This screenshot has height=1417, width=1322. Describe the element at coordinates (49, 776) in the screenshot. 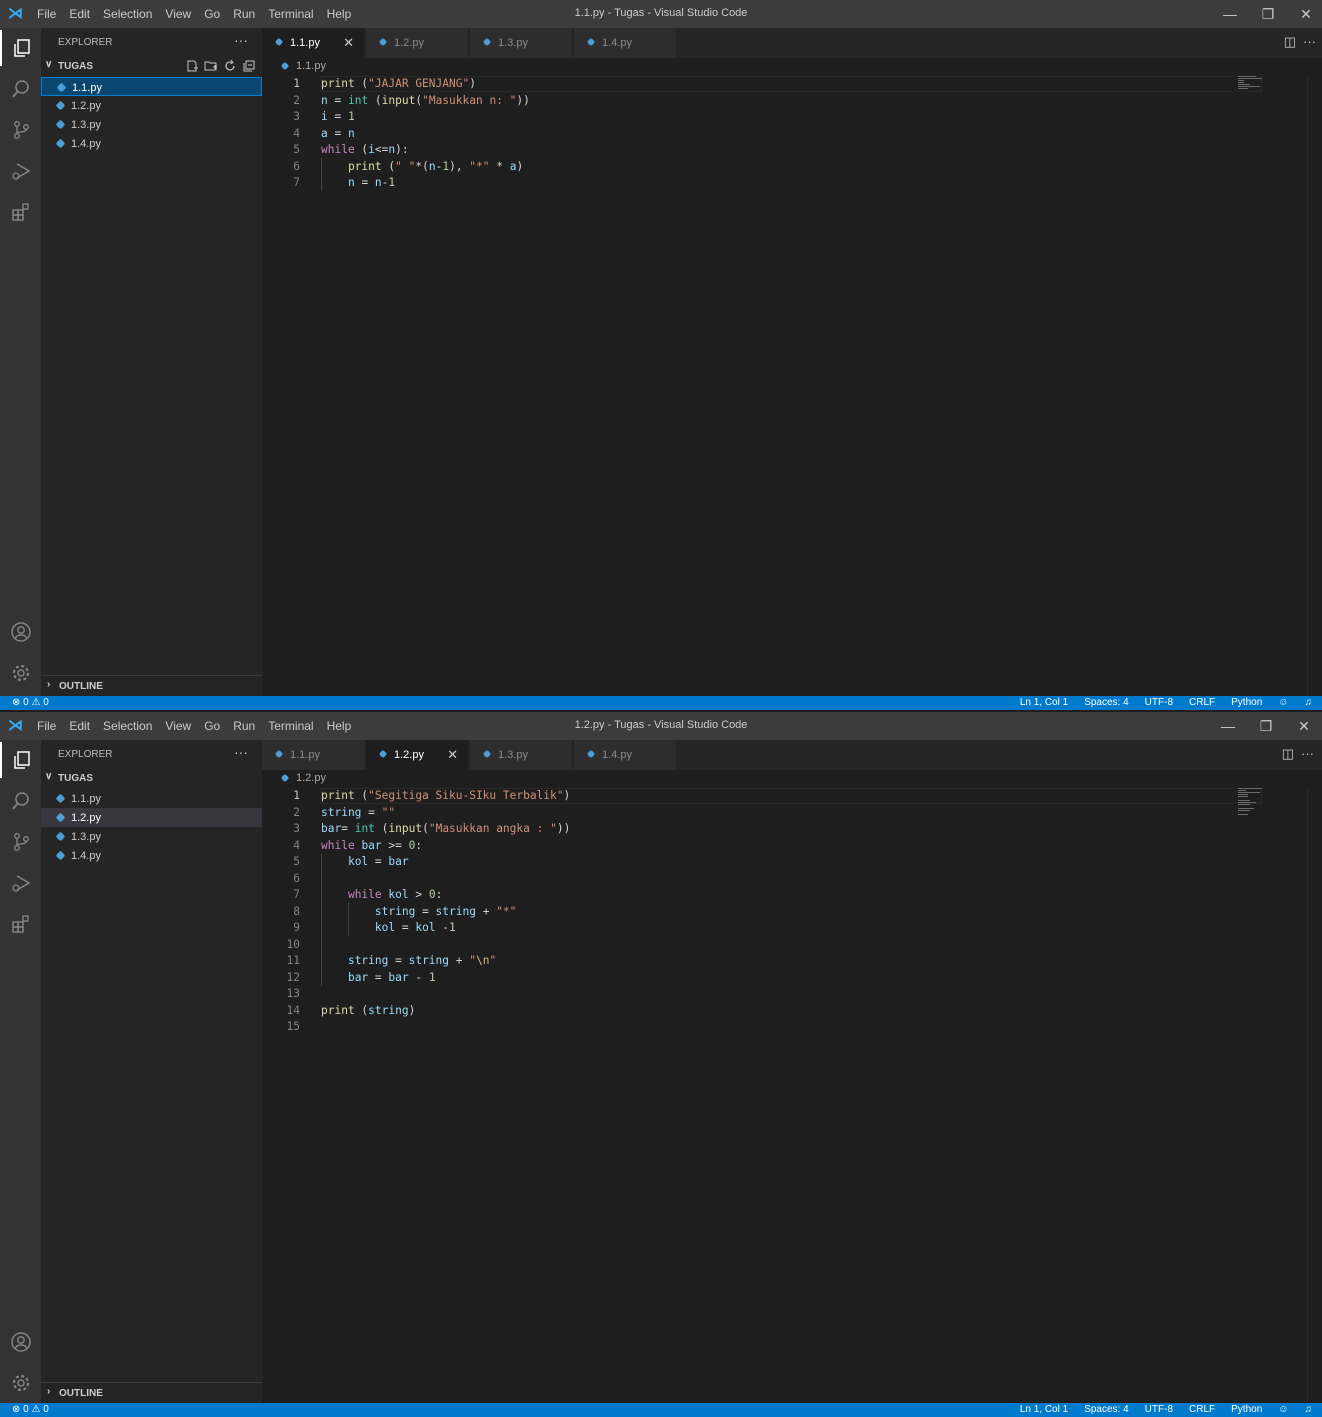

I see `chevron-down-icon: ∨` at that location.